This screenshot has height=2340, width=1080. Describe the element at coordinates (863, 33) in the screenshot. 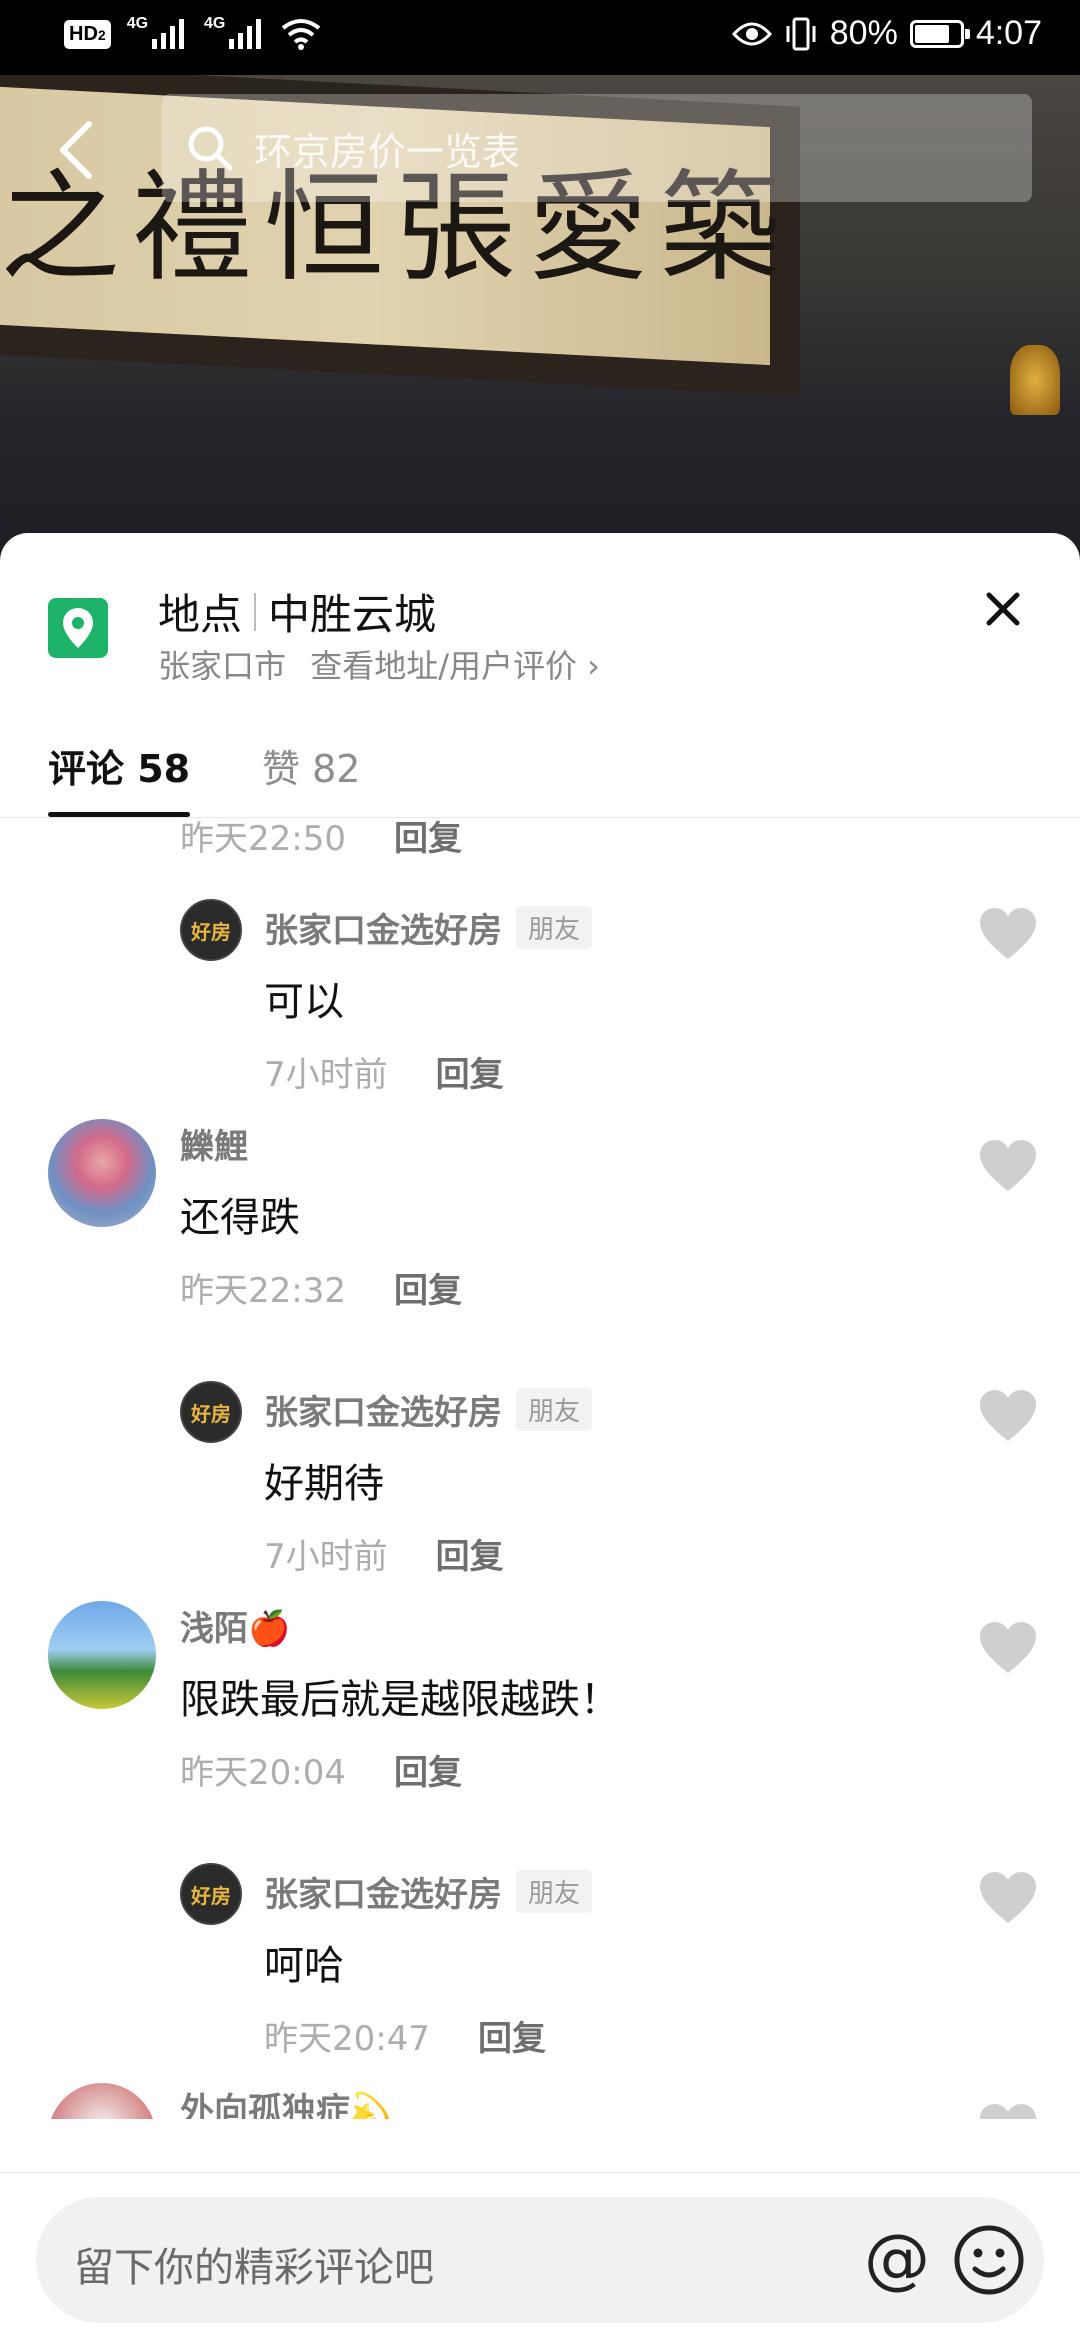

I see `battery-percent: 80%` at that location.